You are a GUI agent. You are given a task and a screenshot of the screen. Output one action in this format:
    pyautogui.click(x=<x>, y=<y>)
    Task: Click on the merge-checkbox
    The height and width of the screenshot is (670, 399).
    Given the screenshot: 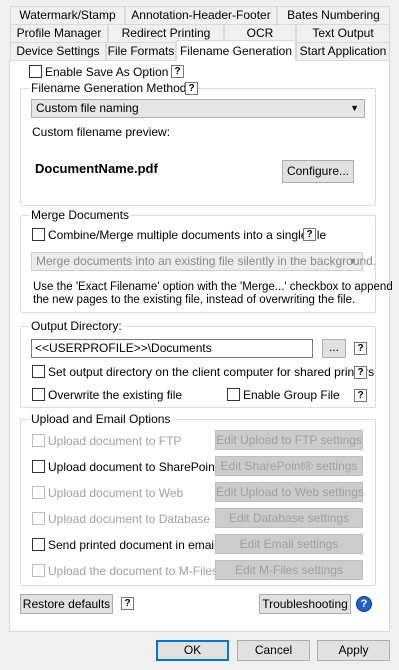 What is the action you would take?
    pyautogui.click(x=38, y=234)
    